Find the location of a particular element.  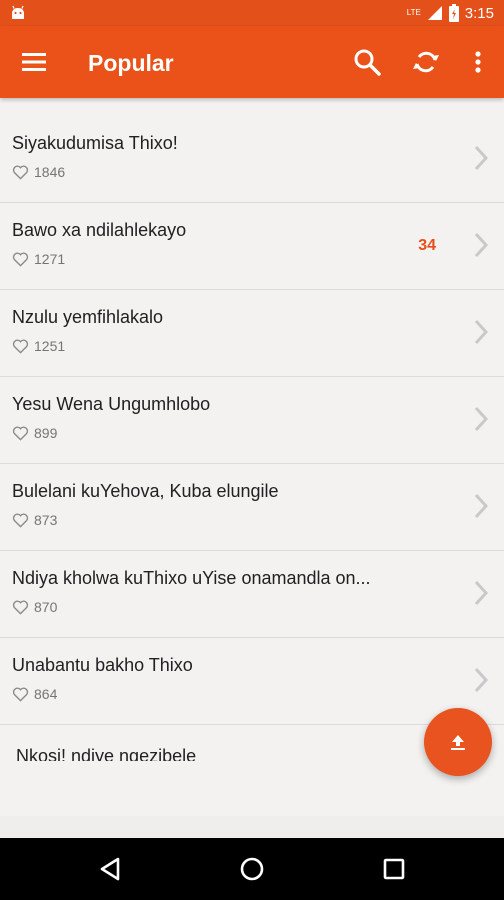

likes-value: 899 is located at coordinates (46, 433).